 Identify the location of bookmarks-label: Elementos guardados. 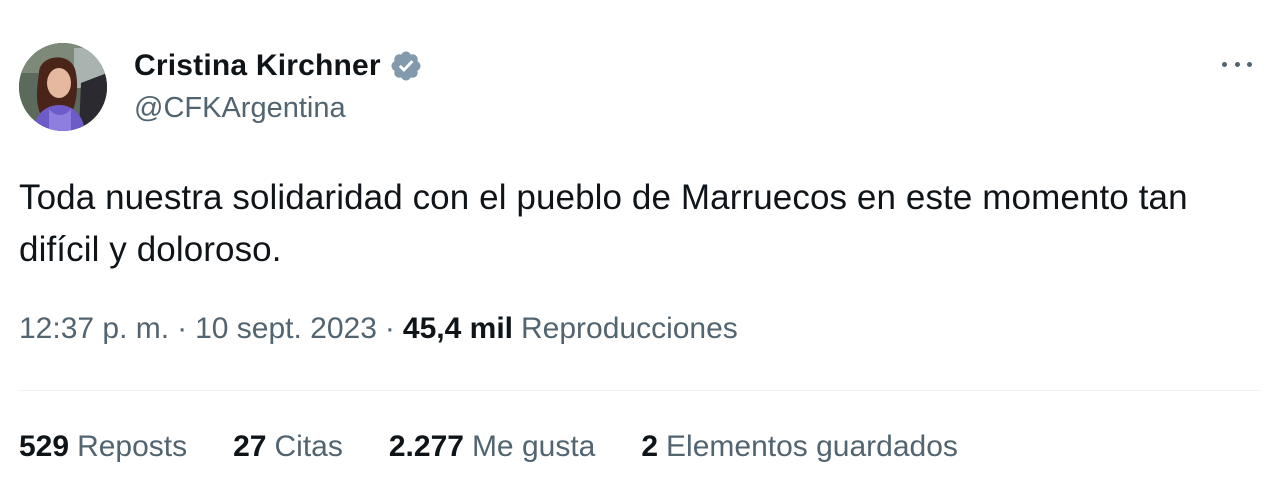
(812, 446).